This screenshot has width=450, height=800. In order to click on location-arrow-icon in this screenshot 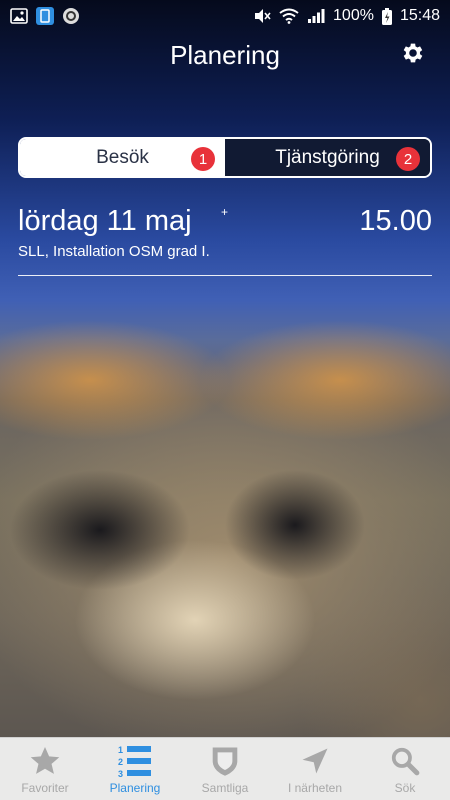, I will do `click(315, 761)`.